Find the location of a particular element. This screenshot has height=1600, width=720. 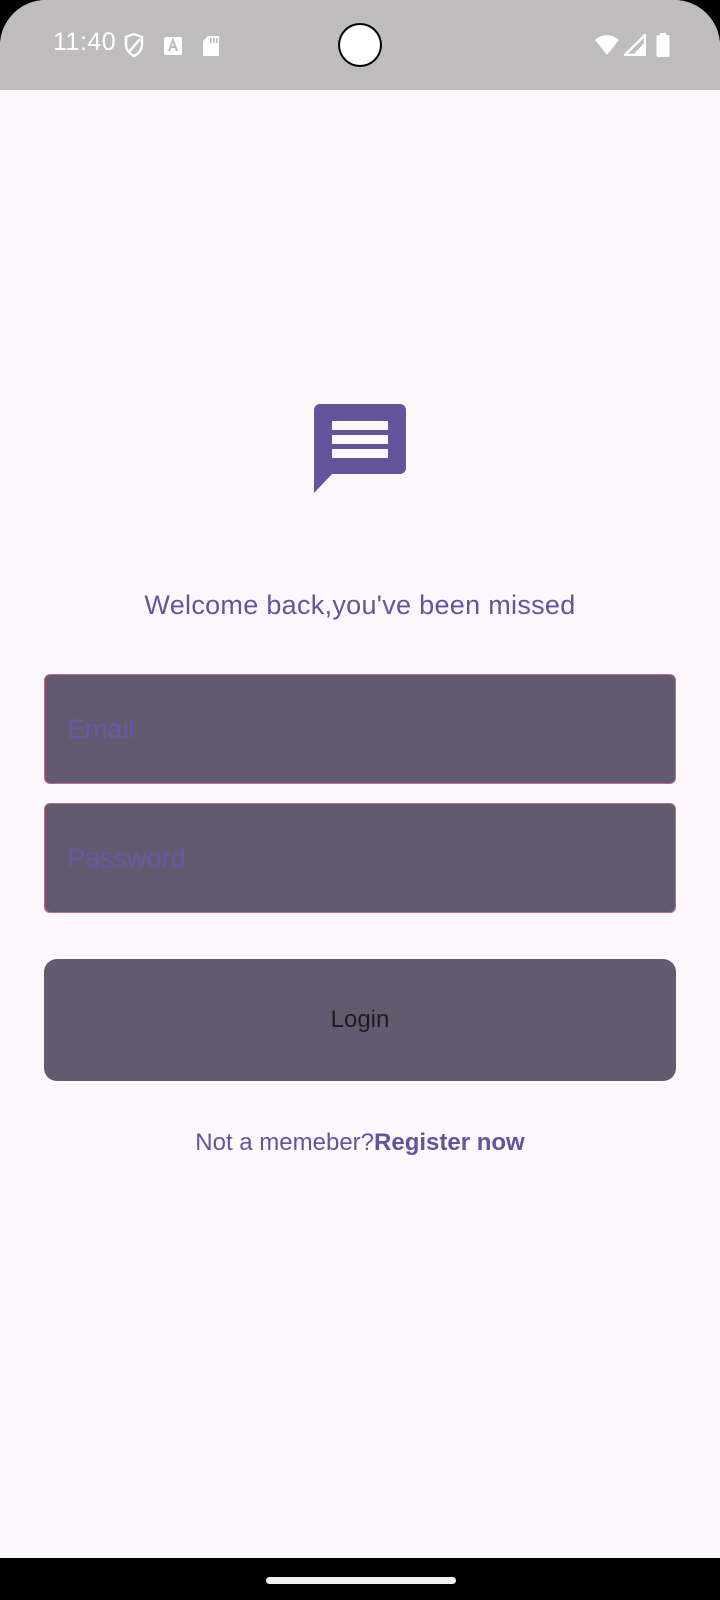

email-field is located at coordinates (360, 729).